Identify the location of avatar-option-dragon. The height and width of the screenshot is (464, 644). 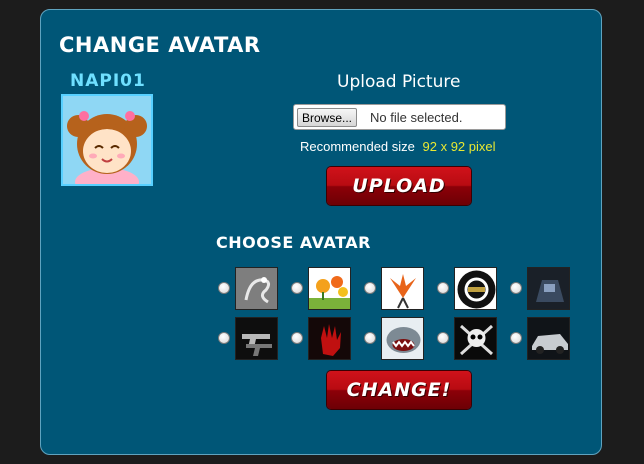
(251, 289).